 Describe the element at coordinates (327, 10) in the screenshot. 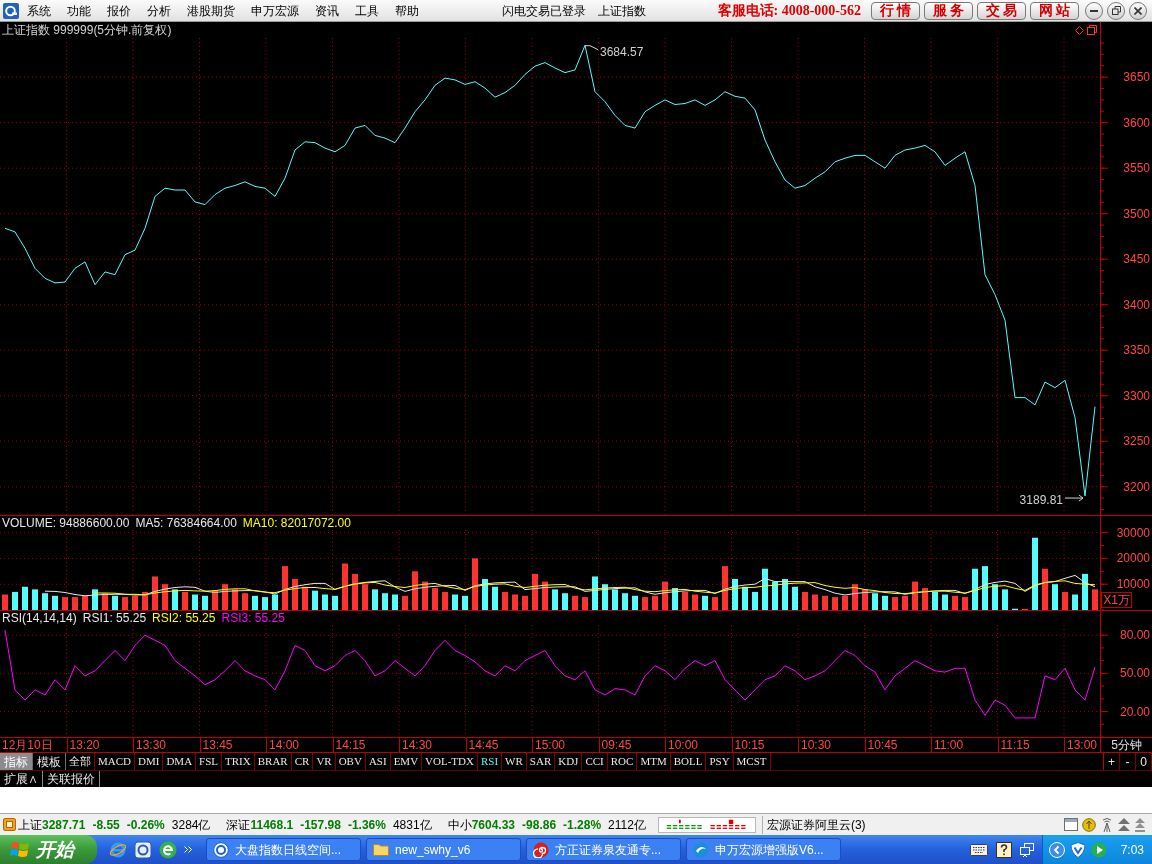

I see `menu-item: 资讯` at that location.